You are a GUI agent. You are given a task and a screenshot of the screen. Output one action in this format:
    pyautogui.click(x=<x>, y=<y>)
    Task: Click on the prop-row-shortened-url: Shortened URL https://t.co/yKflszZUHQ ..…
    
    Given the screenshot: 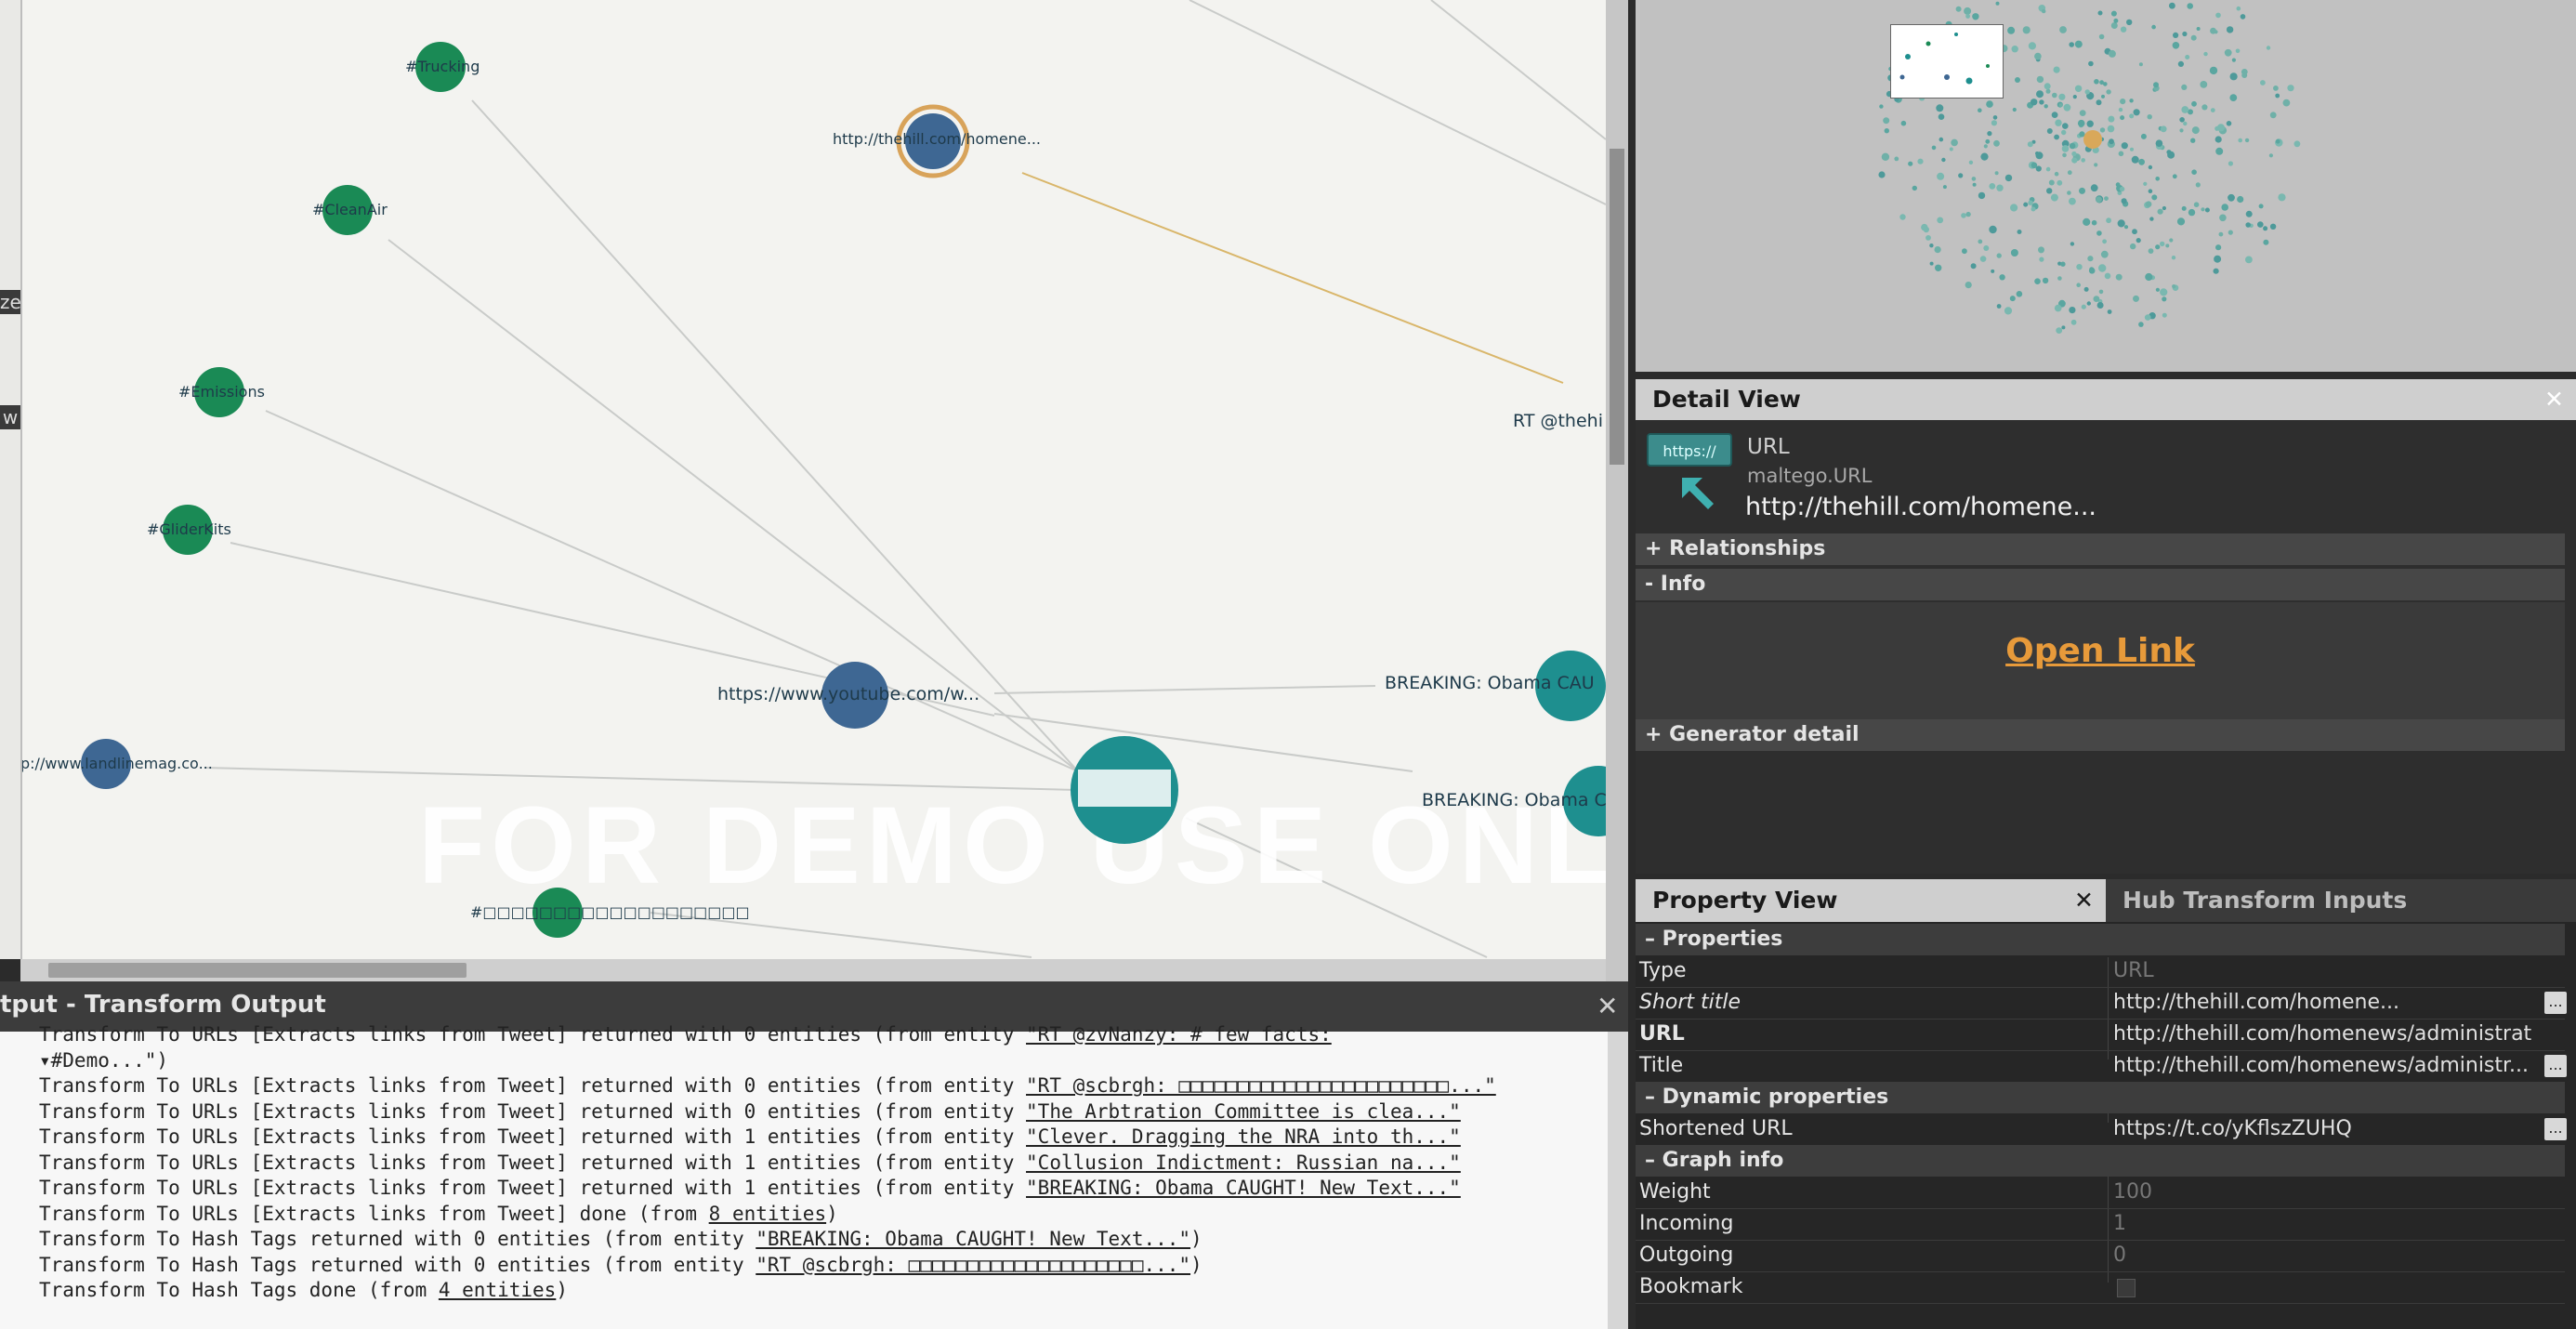 What is the action you would take?
    pyautogui.click(x=2101, y=1129)
    